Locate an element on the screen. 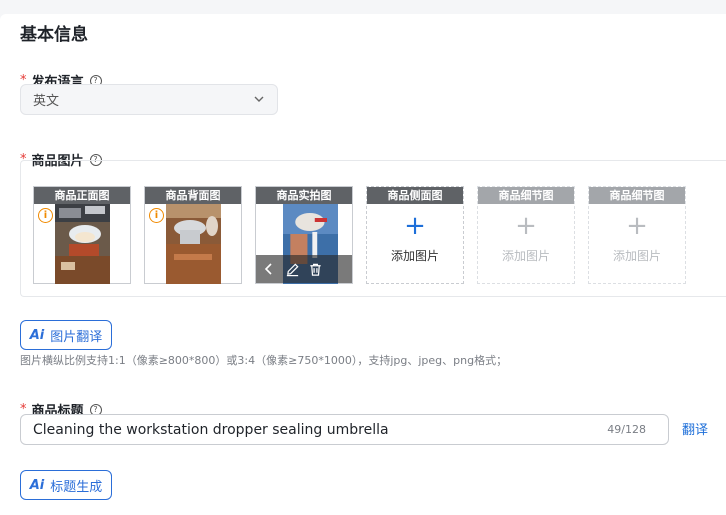 The image size is (726, 515). char-counter: 49/128 is located at coordinates (626, 429).